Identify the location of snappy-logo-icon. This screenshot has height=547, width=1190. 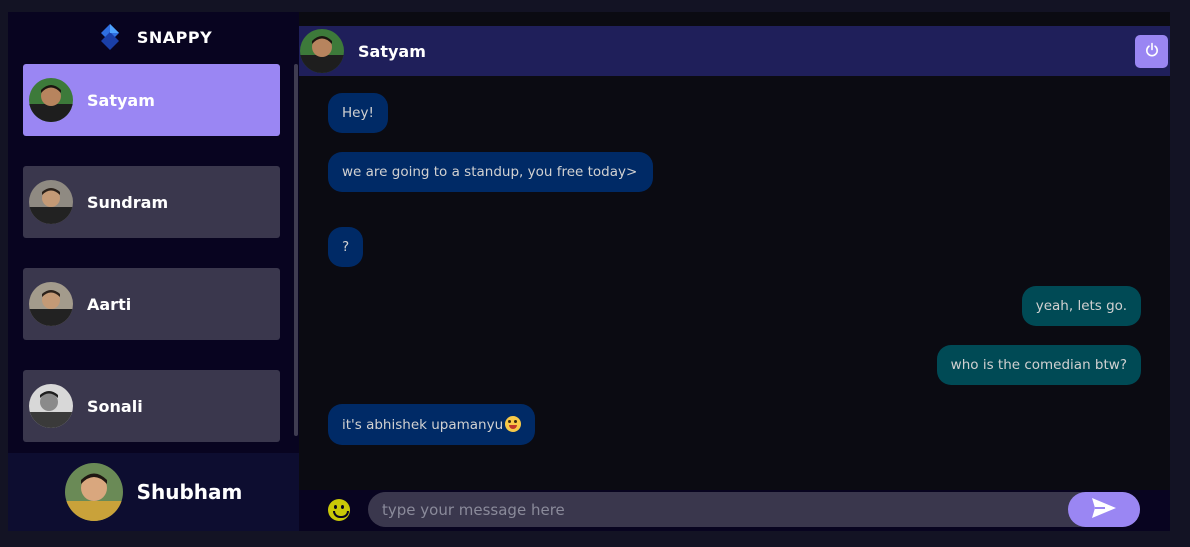
(110, 37).